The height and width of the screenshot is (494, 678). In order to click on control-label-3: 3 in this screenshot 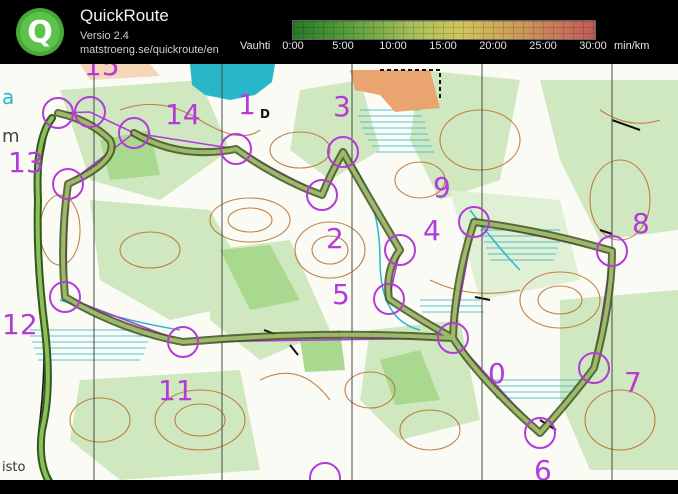, I will do `click(342, 106)`.